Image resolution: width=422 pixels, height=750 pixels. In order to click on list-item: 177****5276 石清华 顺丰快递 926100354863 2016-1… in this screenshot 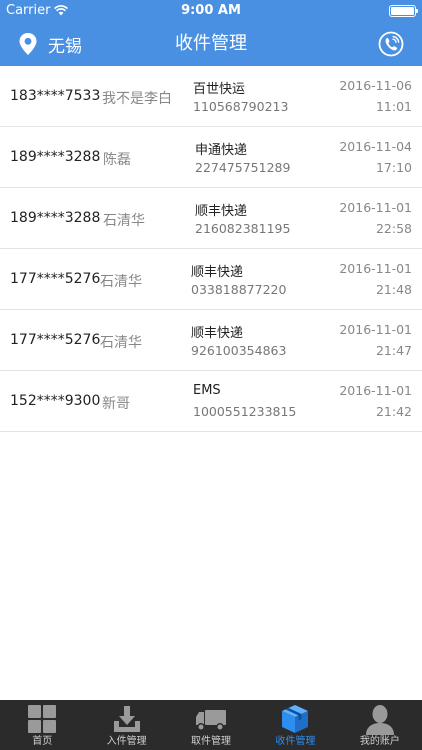, I will do `click(211, 340)`.